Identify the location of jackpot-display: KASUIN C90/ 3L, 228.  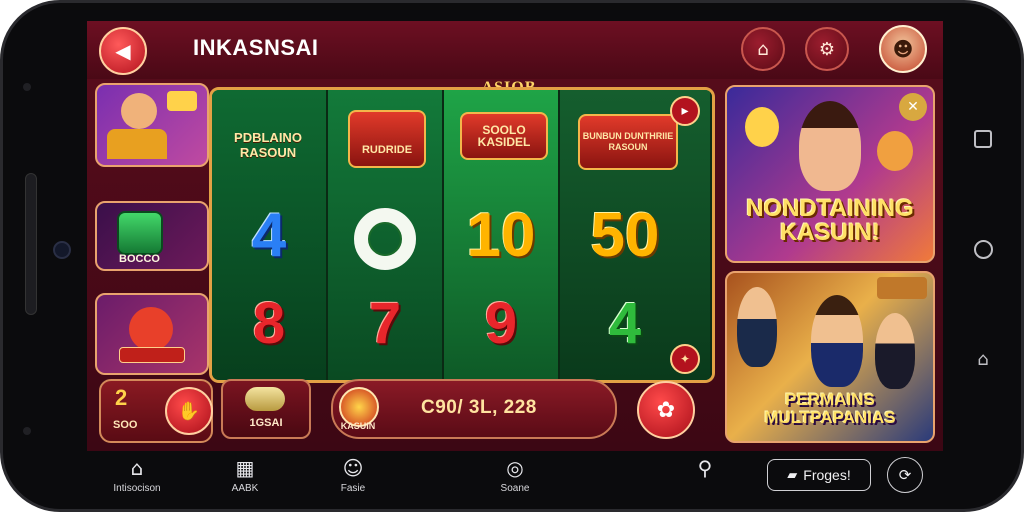
(474, 409).